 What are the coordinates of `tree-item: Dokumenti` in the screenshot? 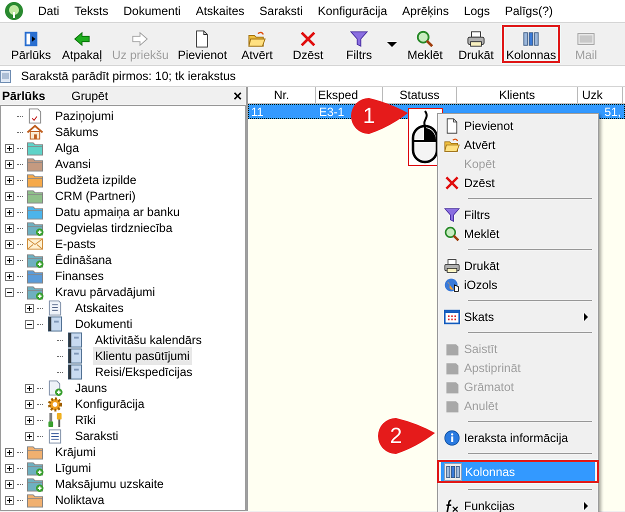 It's located at (103, 324).